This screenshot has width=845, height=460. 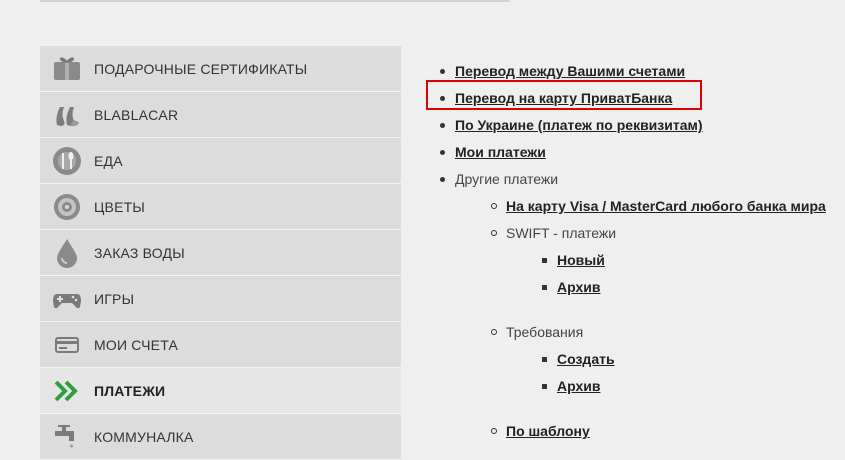 What do you see at coordinates (67, 298) in the screenshot?
I see `gamepad-icon` at bounding box center [67, 298].